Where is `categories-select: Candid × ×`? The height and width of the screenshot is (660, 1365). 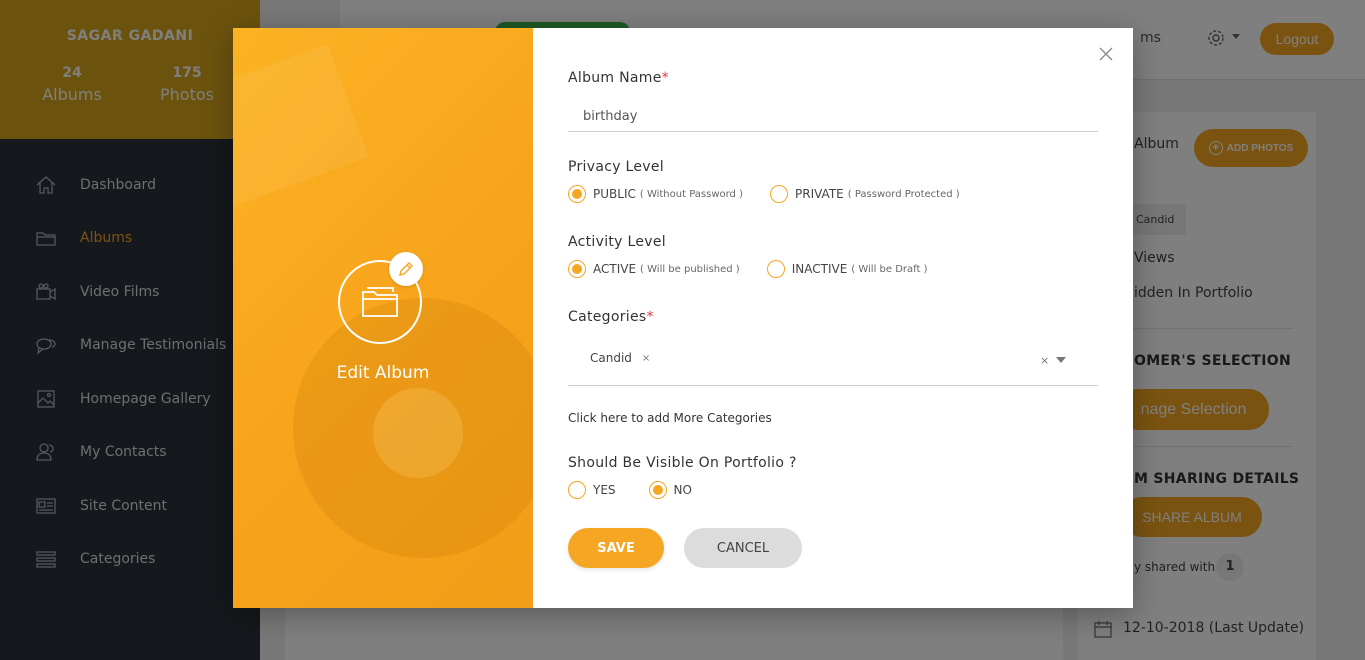
categories-select: Candid × × is located at coordinates (833, 364).